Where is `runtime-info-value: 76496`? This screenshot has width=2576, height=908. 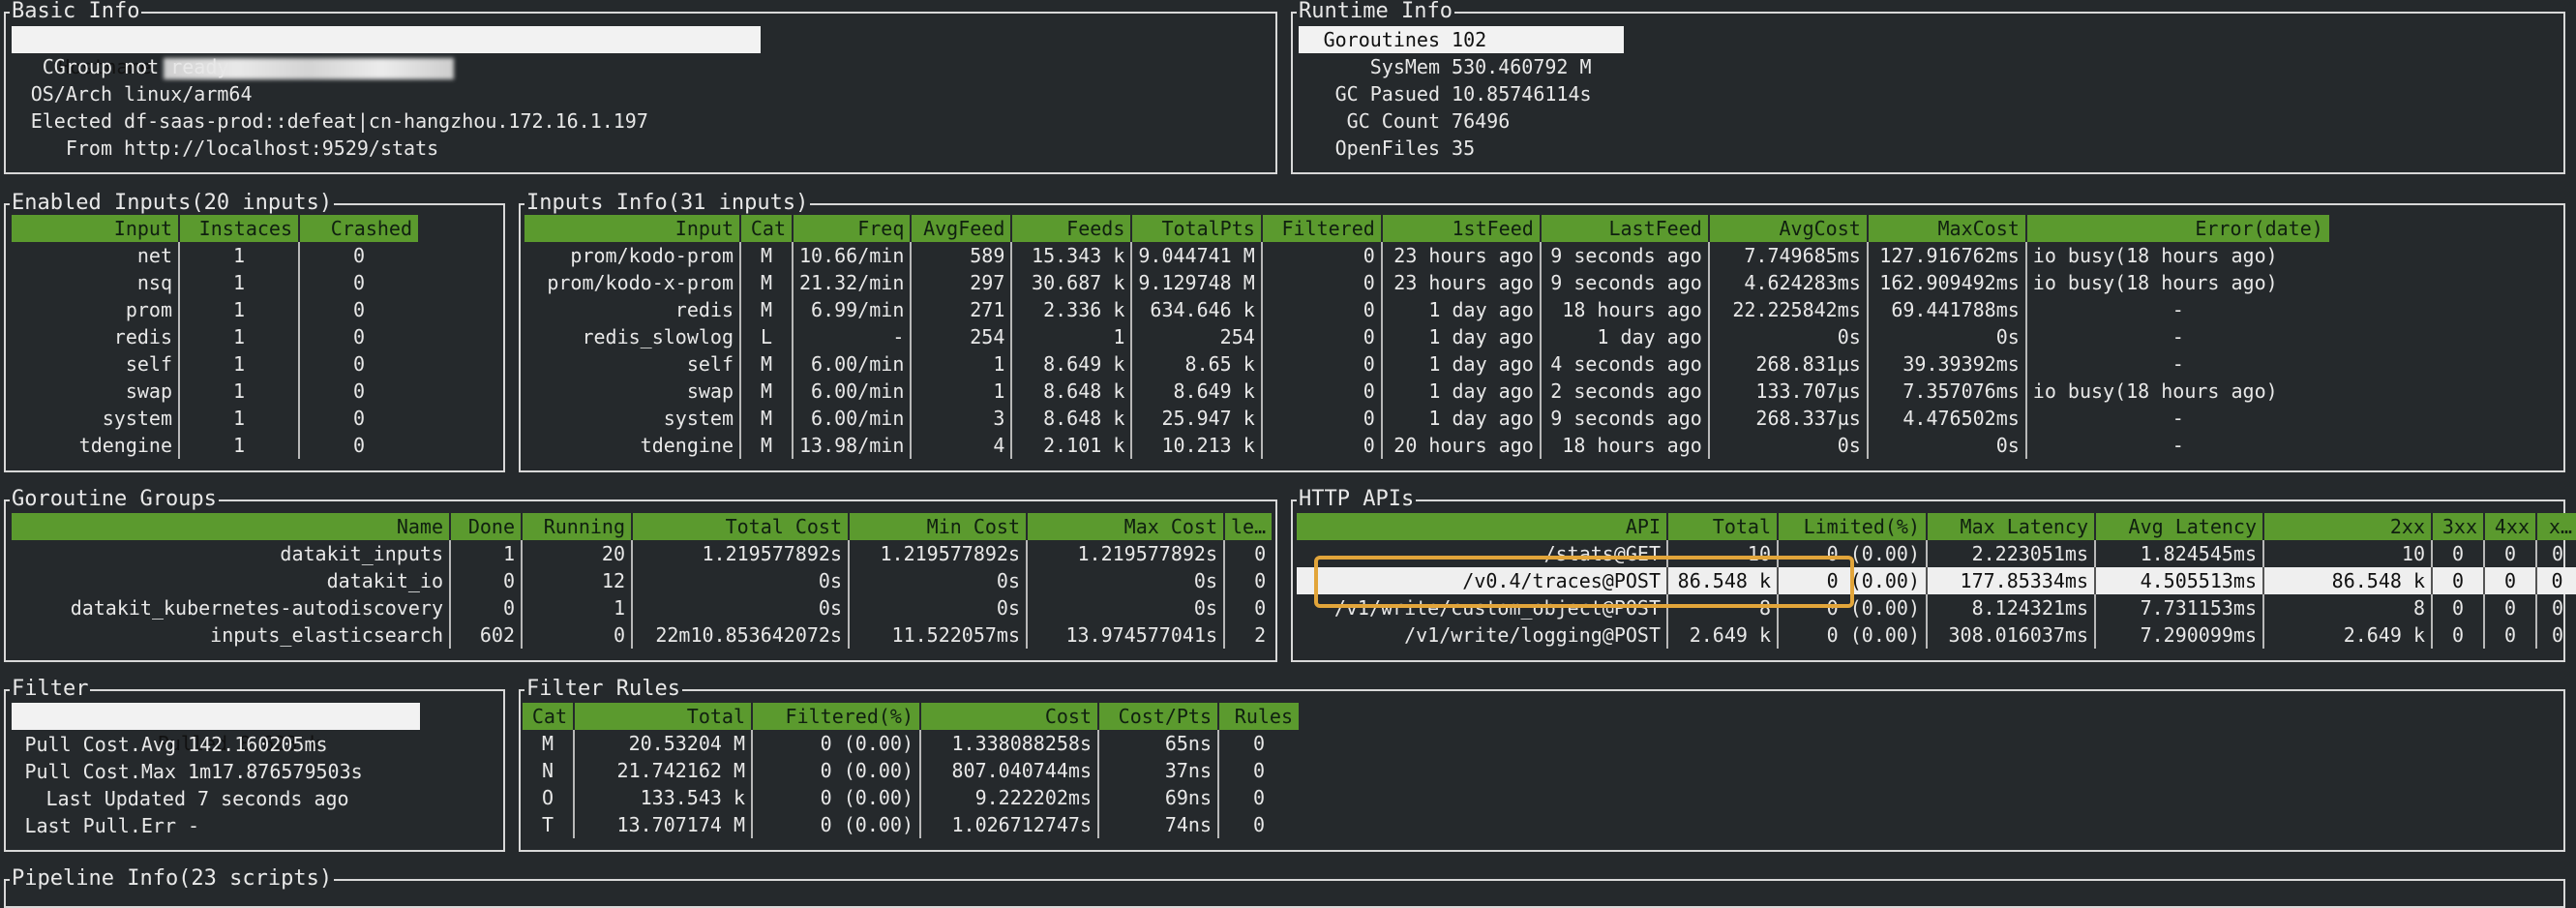
runtime-info-value: 76496 is located at coordinates (1481, 121).